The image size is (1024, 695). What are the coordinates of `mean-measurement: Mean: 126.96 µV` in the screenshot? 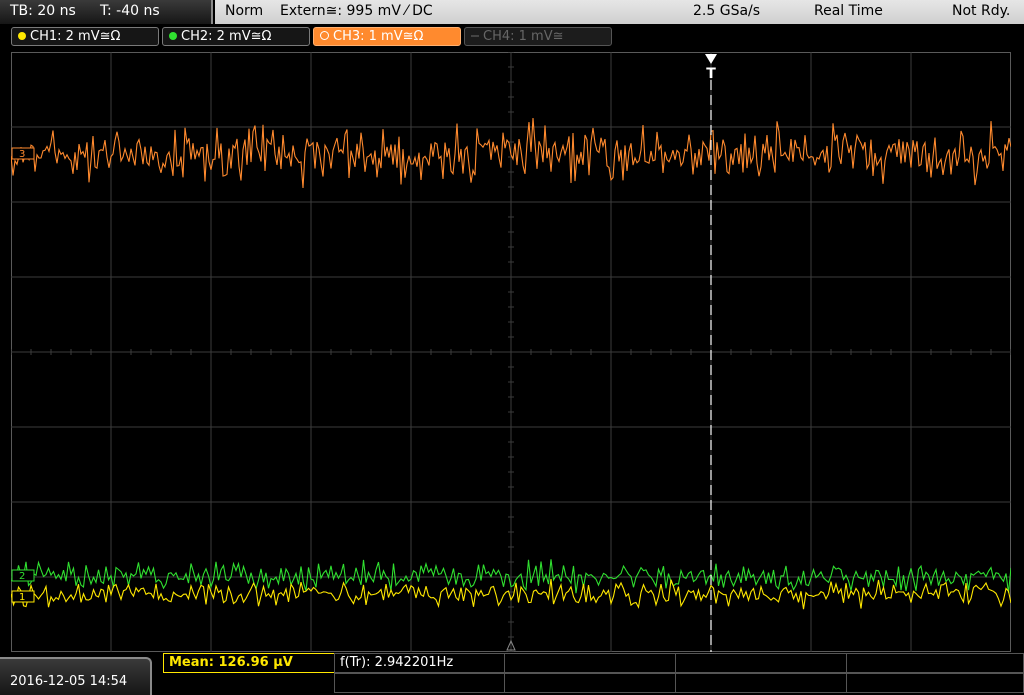 It's located at (249, 663).